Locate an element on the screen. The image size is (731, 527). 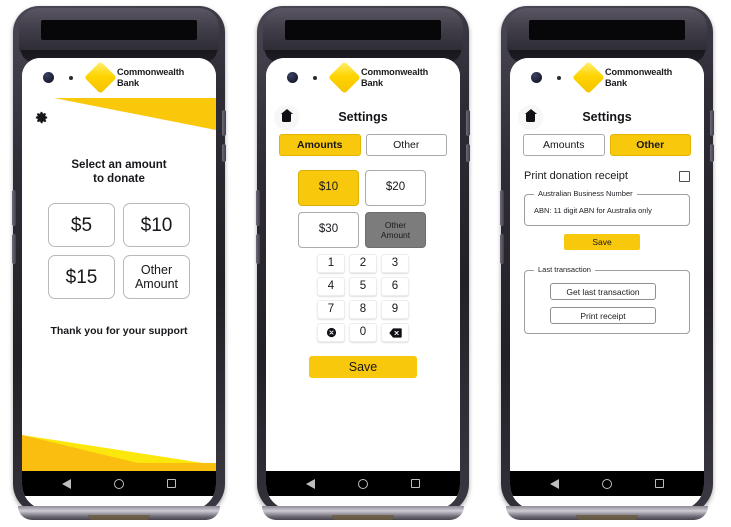
amount-button-10: $10 is located at coordinates (156, 225).